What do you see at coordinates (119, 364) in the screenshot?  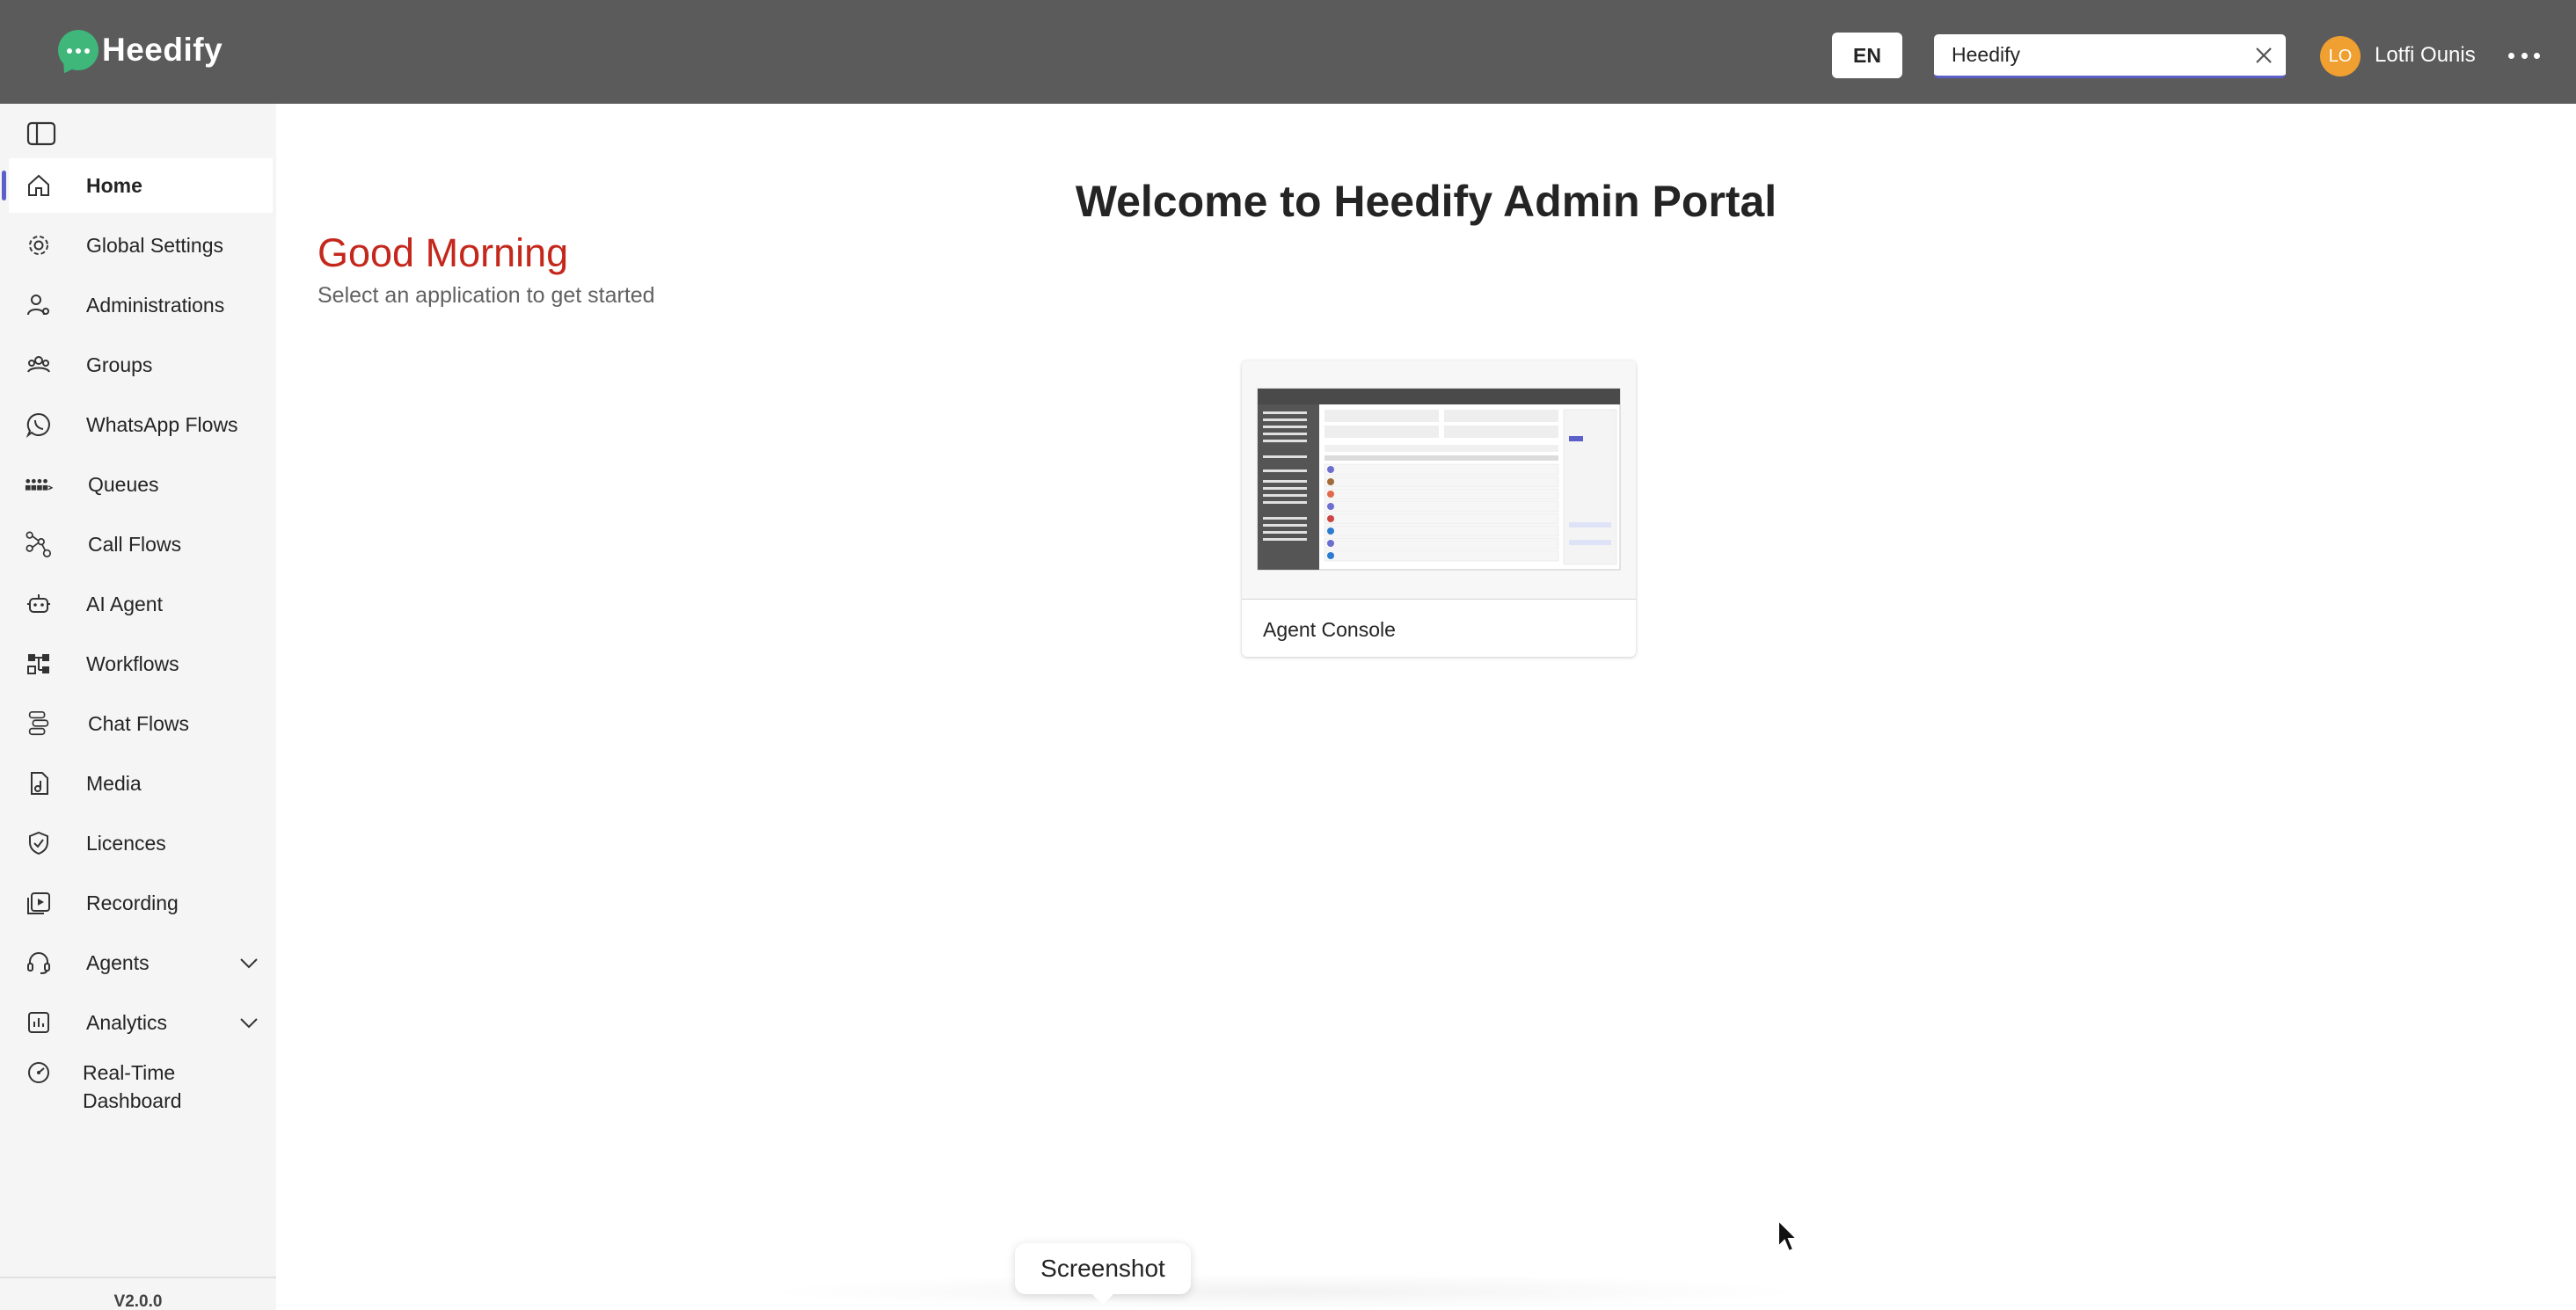 I see `sidebar-item-label: Groups` at bounding box center [119, 364].